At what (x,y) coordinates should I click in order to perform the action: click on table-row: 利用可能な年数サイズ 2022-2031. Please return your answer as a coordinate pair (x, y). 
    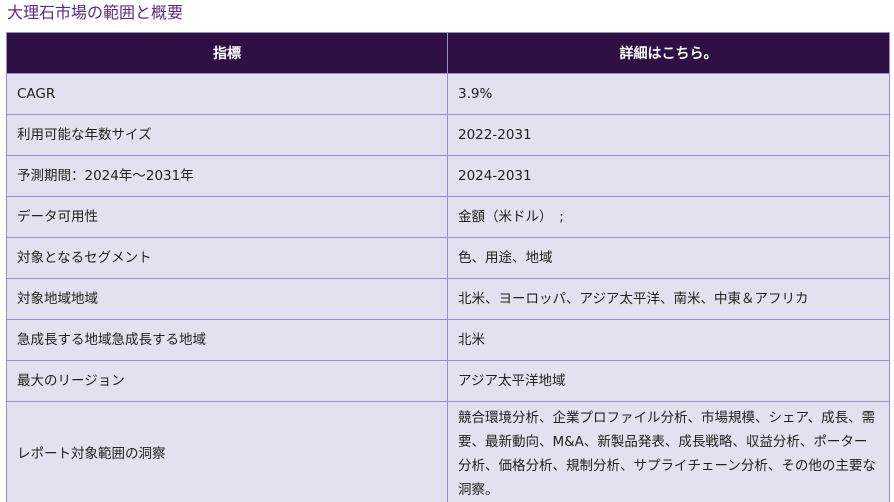
    Looking at the image, I should click on (448, 135).